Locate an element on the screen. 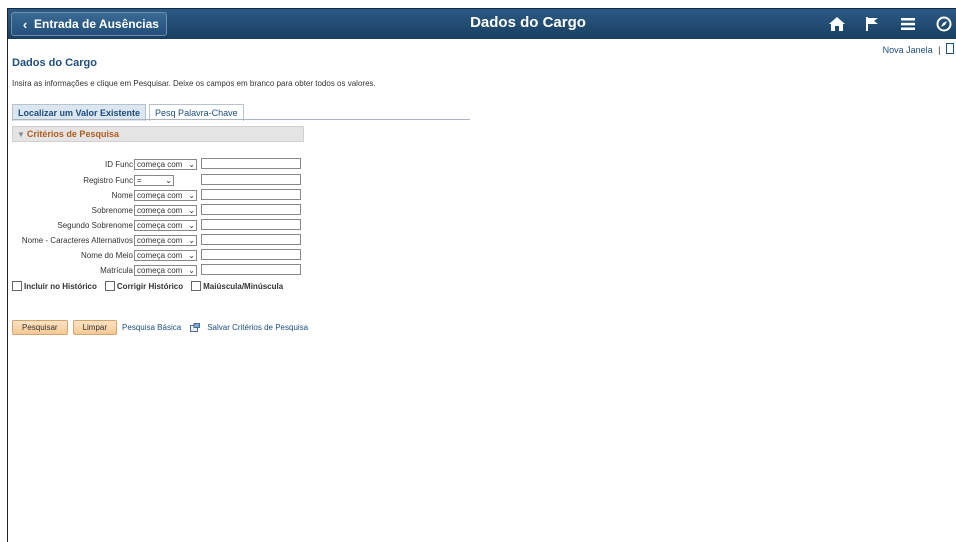 Image resolution: width=956 pixels, height=542 pixels. empl-record-input is located at coordinates (251, 179).